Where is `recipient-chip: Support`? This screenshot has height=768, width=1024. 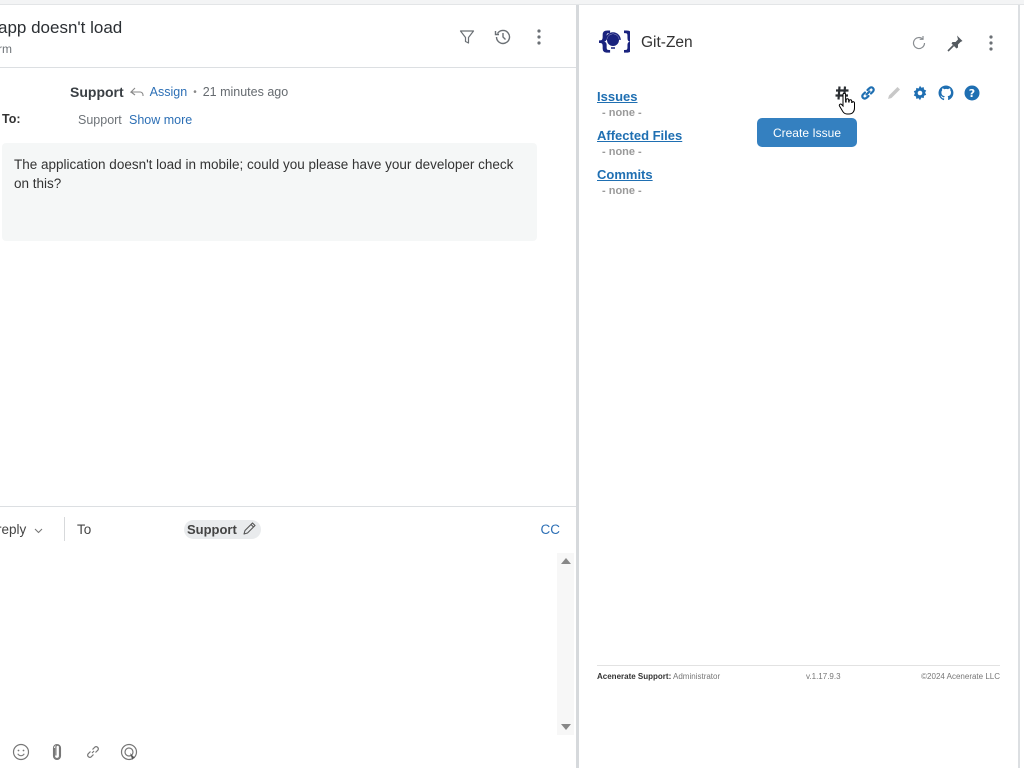 recipient-chip: Support is located at coordinates (222, 529).